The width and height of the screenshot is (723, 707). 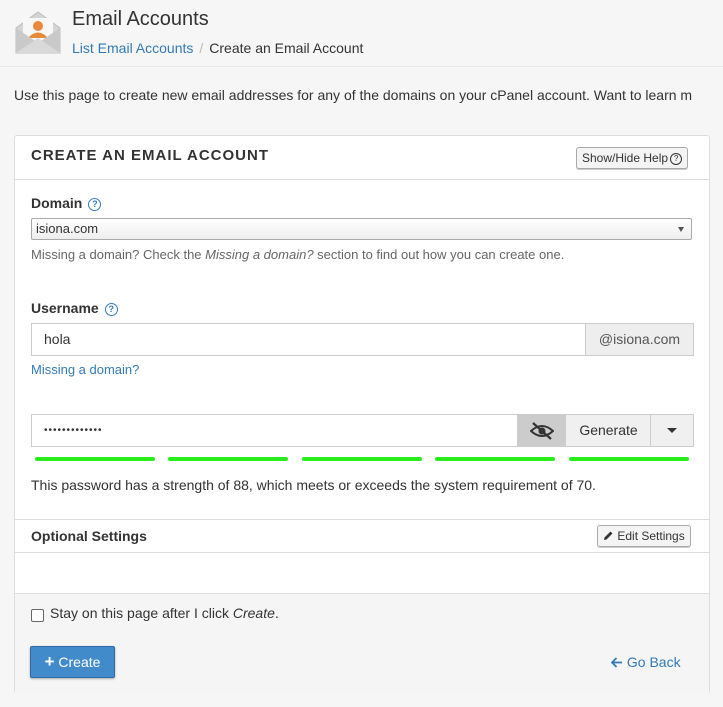 What do you see at coordinates (38, 32) in the screenshot?
I see `email-accounts-icon` at bounding box center [38, 32].